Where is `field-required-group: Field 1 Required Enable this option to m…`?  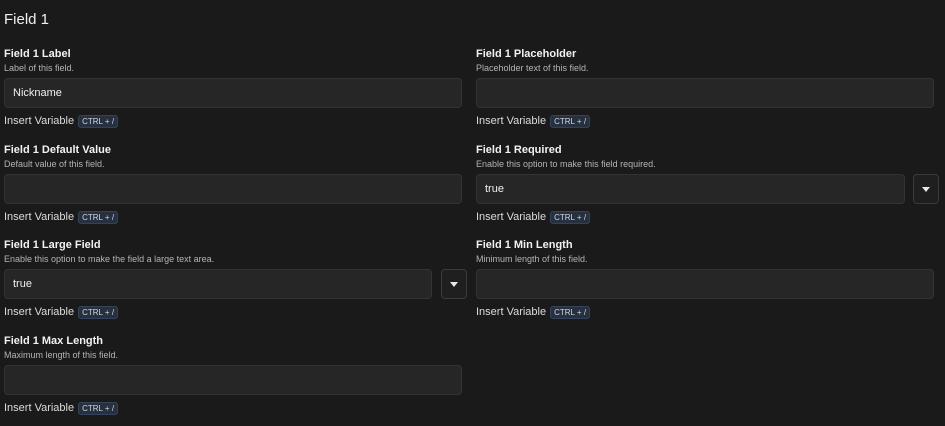
field-required-group: Field 1 Required Enable this option to m… is located at coordinates (707, 184).